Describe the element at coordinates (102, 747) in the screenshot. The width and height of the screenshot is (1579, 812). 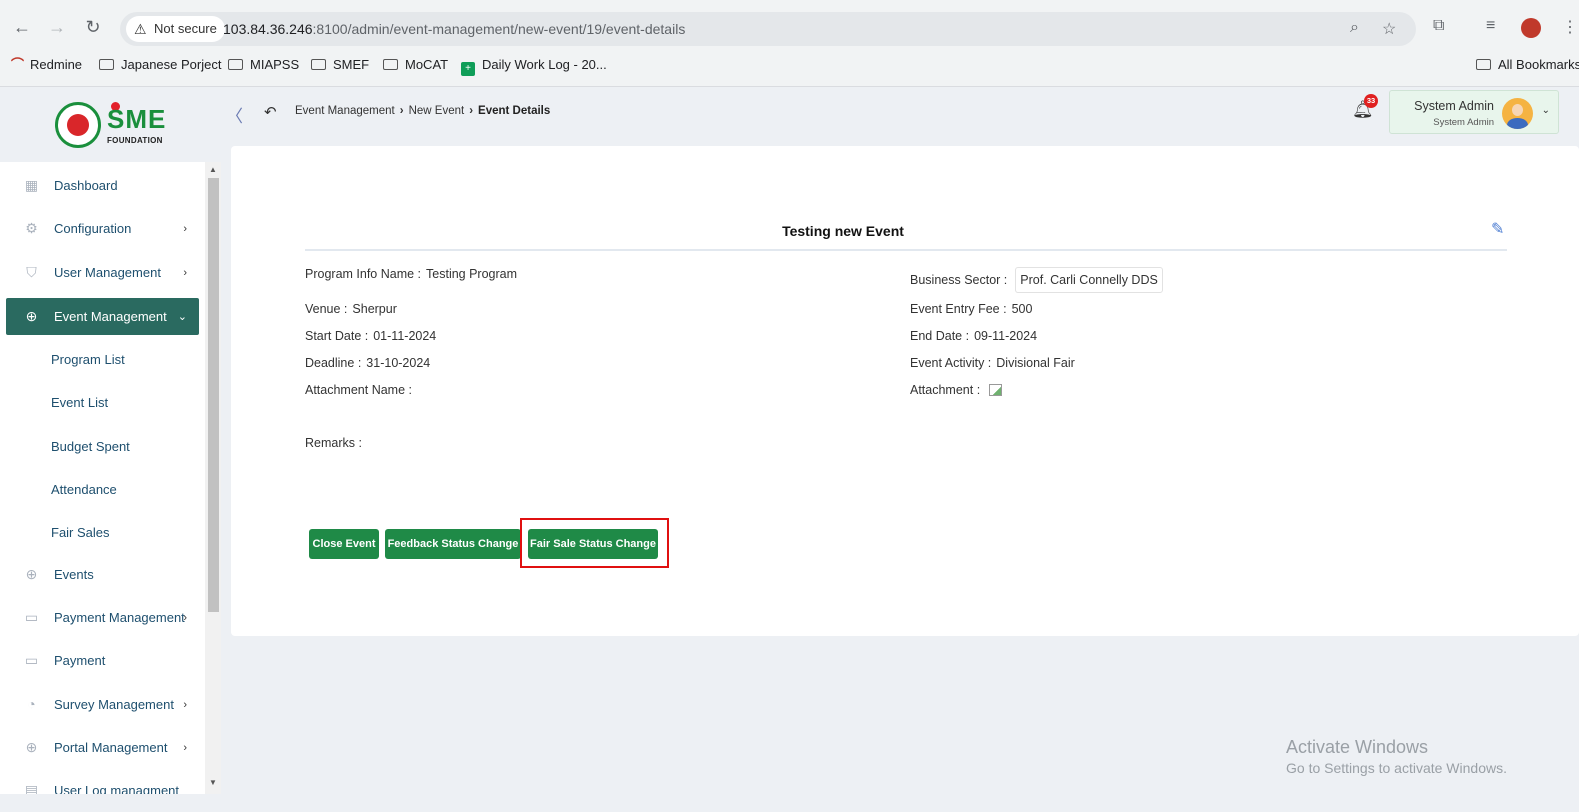
I see `sidebar-item-portal-management: ⊕ Portal Management ›` at that location.